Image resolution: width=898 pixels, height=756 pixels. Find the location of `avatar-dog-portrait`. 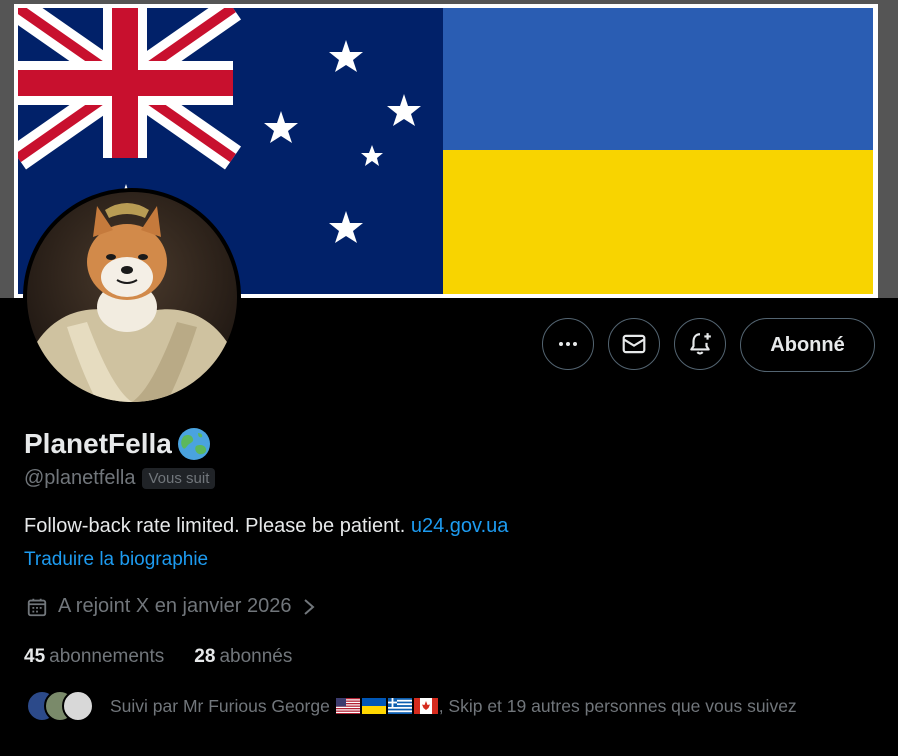

avatar-dog-portrait is located at coordinates (132, 297).